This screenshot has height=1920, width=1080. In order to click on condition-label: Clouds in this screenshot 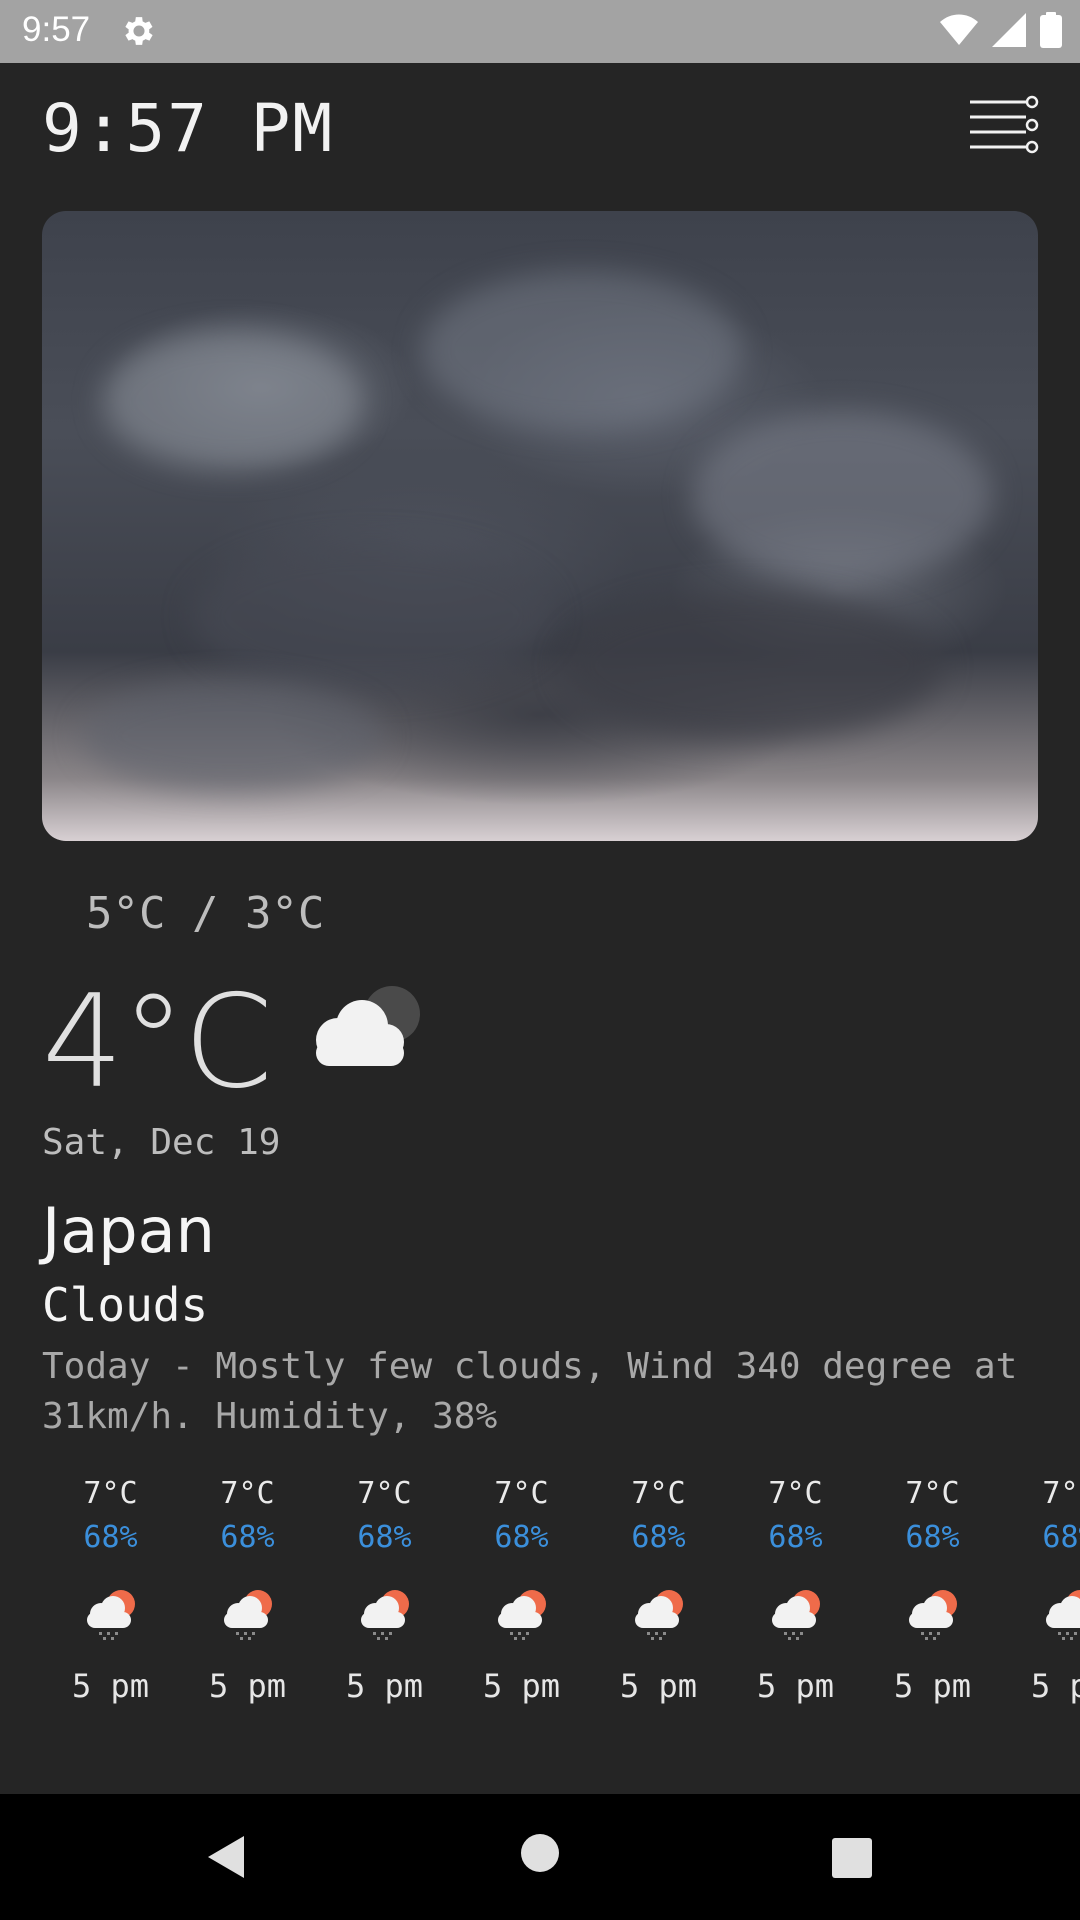, I will do `click(125, 1305)`.